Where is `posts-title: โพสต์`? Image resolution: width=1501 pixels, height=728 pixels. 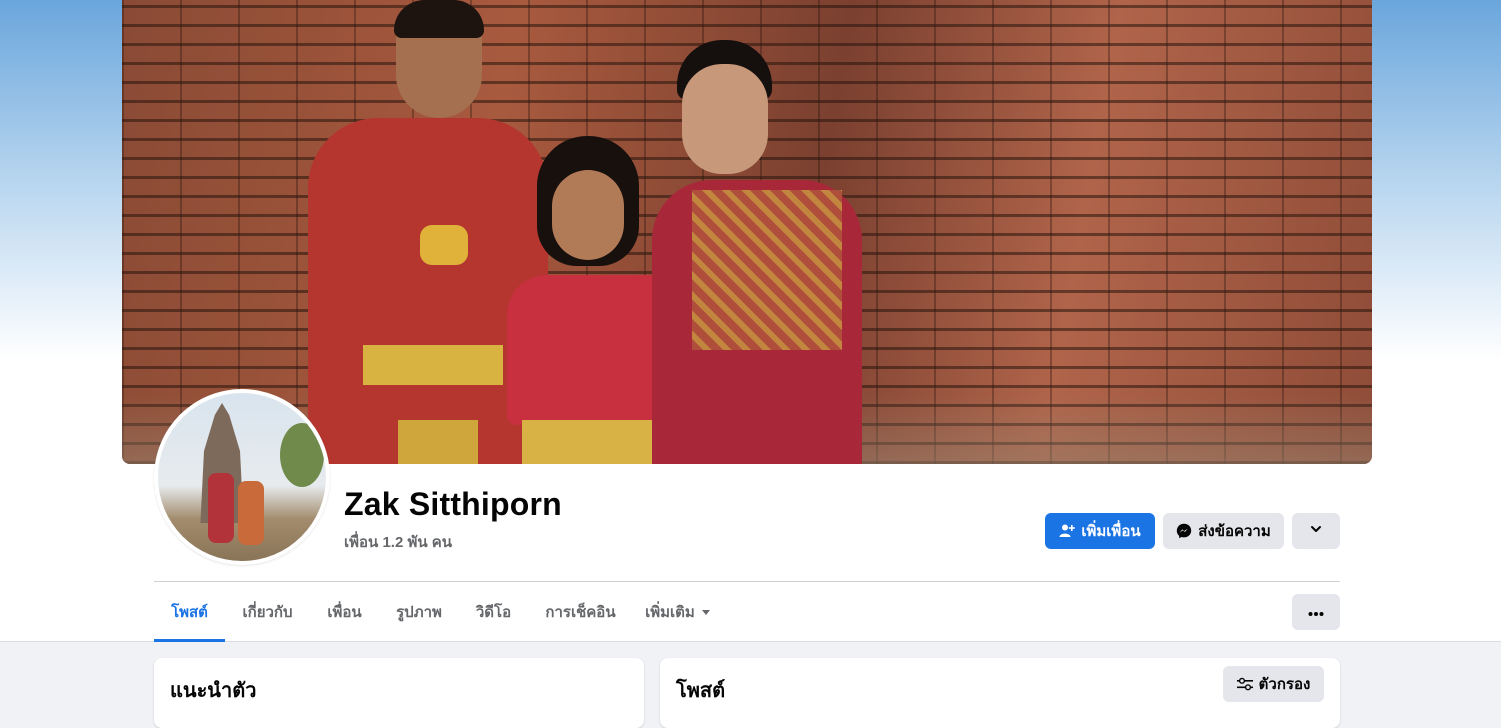
posts-title: โพสต์ is located at coordinates (701, 691).